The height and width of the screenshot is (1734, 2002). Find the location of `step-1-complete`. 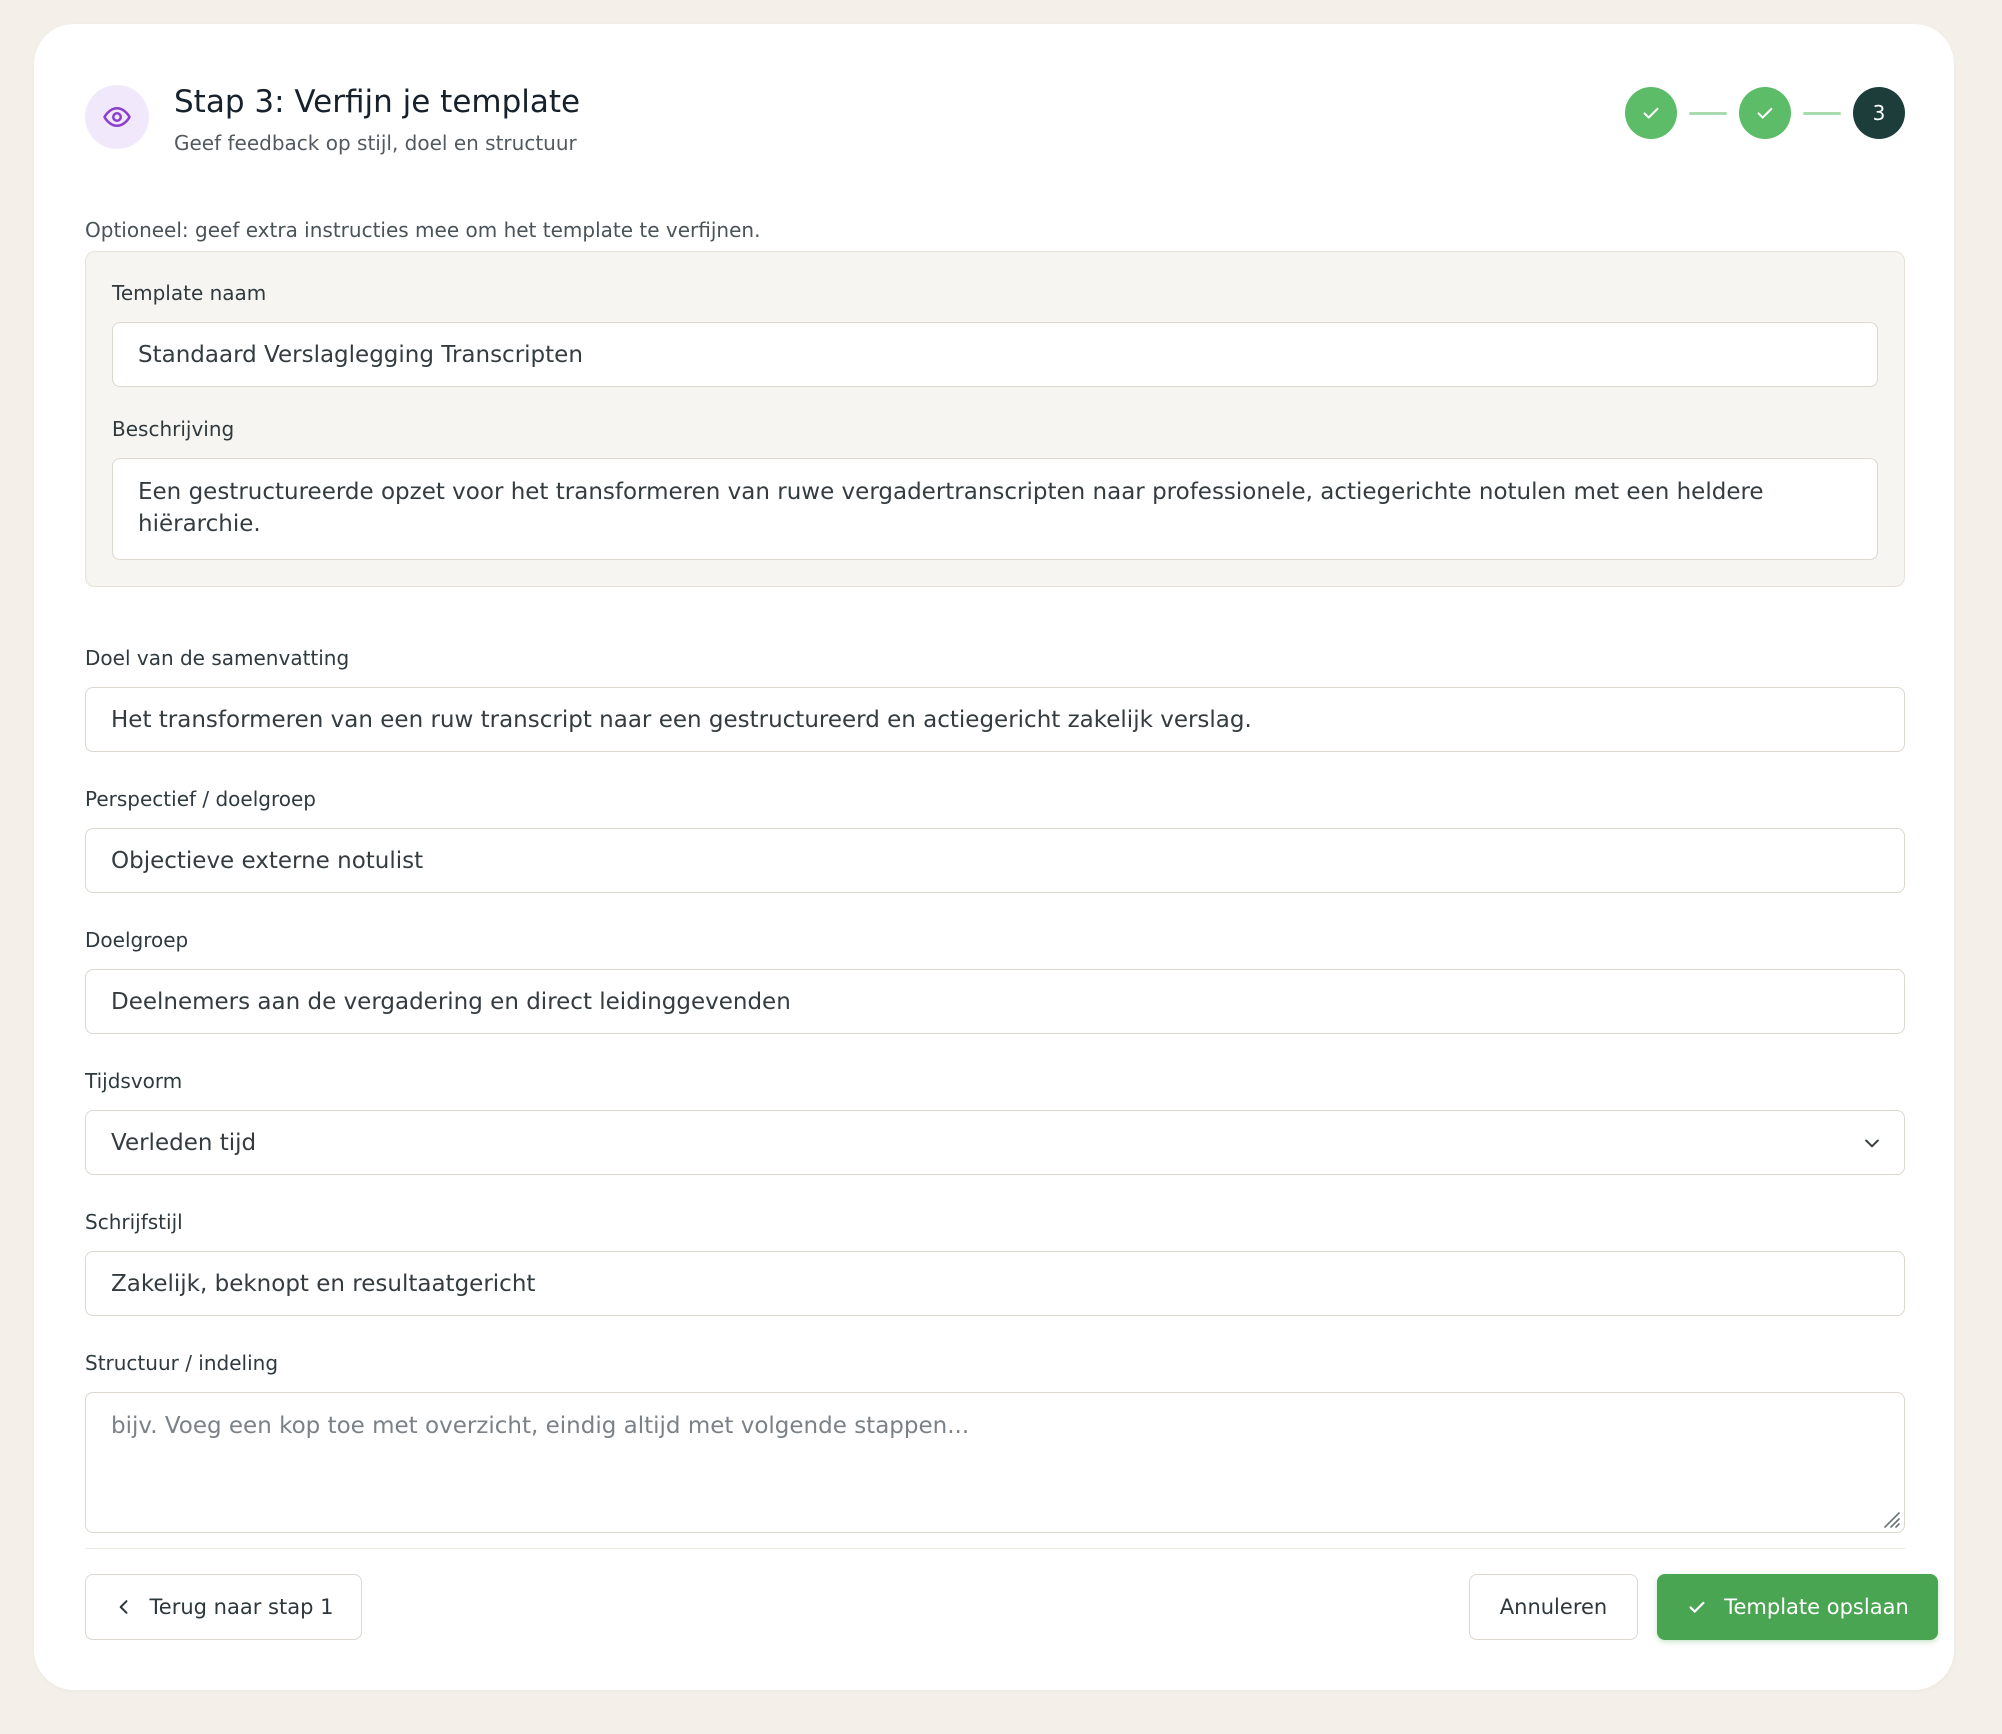

step-1-complete is located at coordinates (1651, 113).